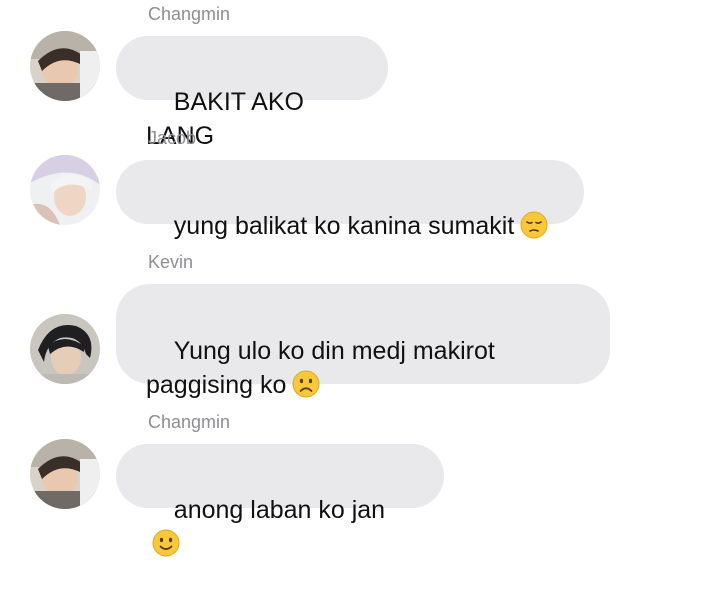 Image resolution: width=719 pixels, height=600 pixels. Describe the element at coordinates (350, 200) in the screenshot. I see `message-bubble: yung balikat ko kanina sumakit` at that location.